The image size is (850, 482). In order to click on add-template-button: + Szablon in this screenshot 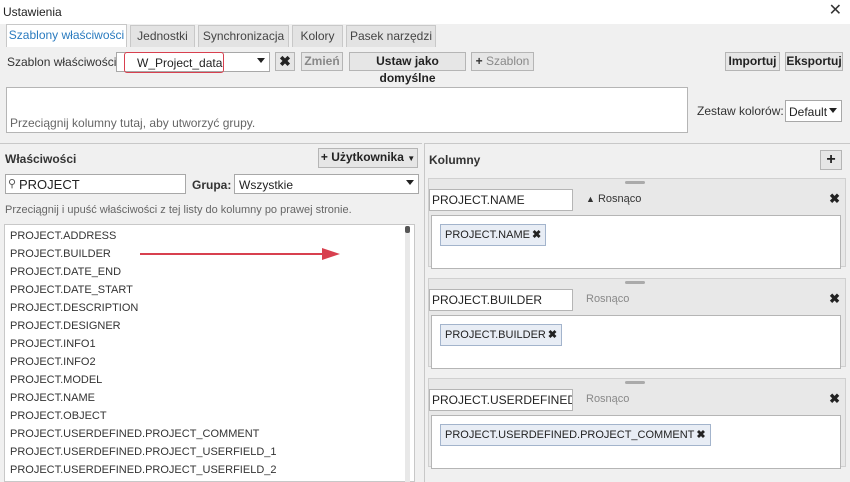, I will do `click(502, 61)`.